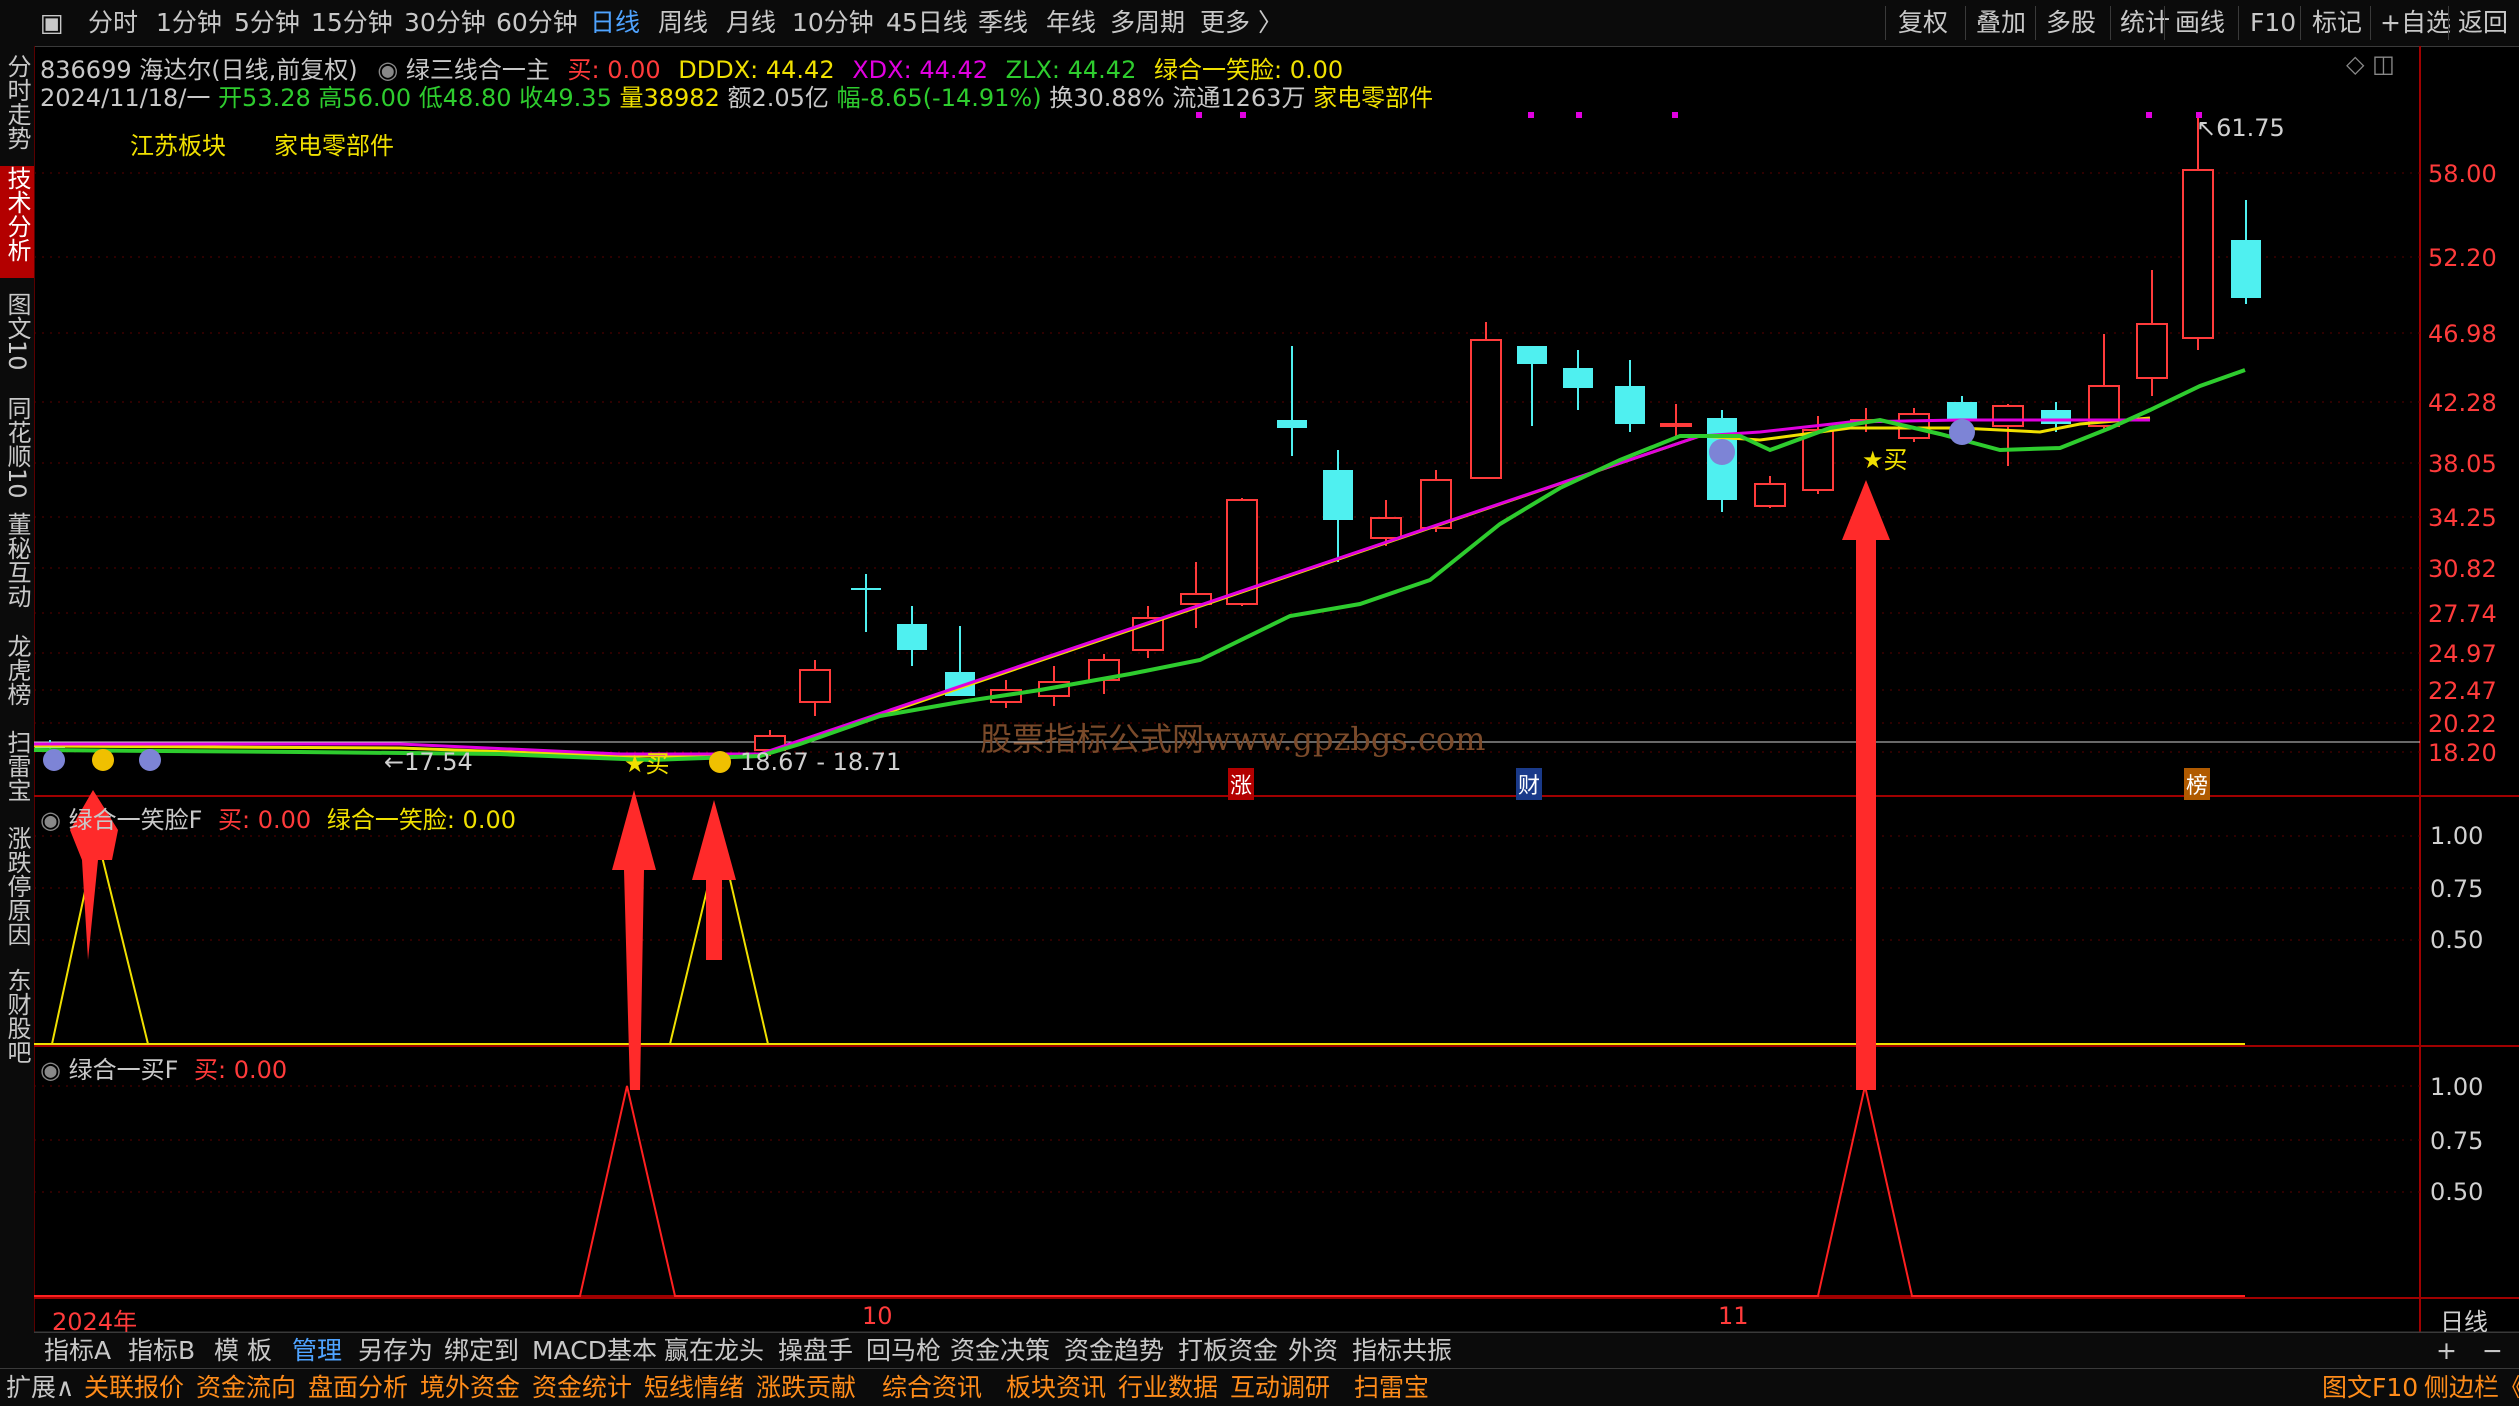 Image resolution: width=2519 pixels, height=1406 pixels. Describe the element at coordinates (136, 820) in the screenshot. I see `panel2-title: 绿合一笑脸F` at that location.